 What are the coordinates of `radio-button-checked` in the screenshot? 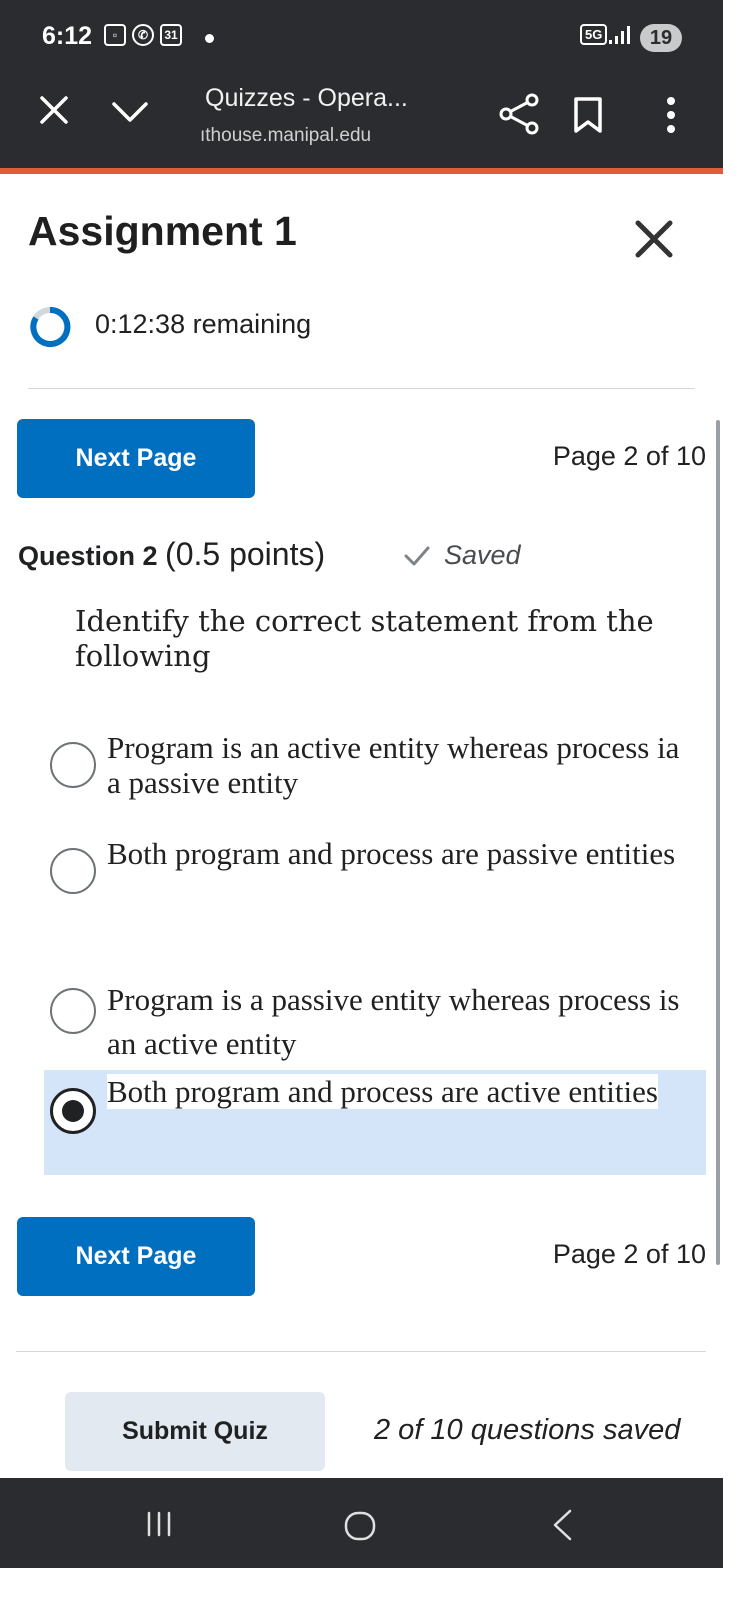 It's located at (73, 1111).